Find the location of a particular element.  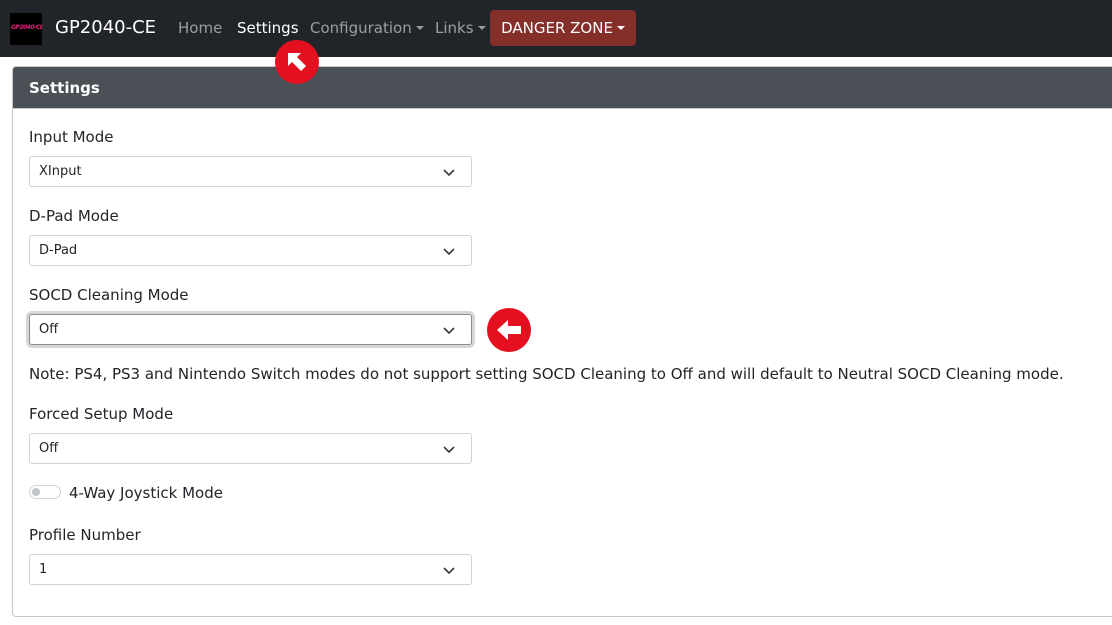

settings-pointer-marker is located at coordinates (297, 62).